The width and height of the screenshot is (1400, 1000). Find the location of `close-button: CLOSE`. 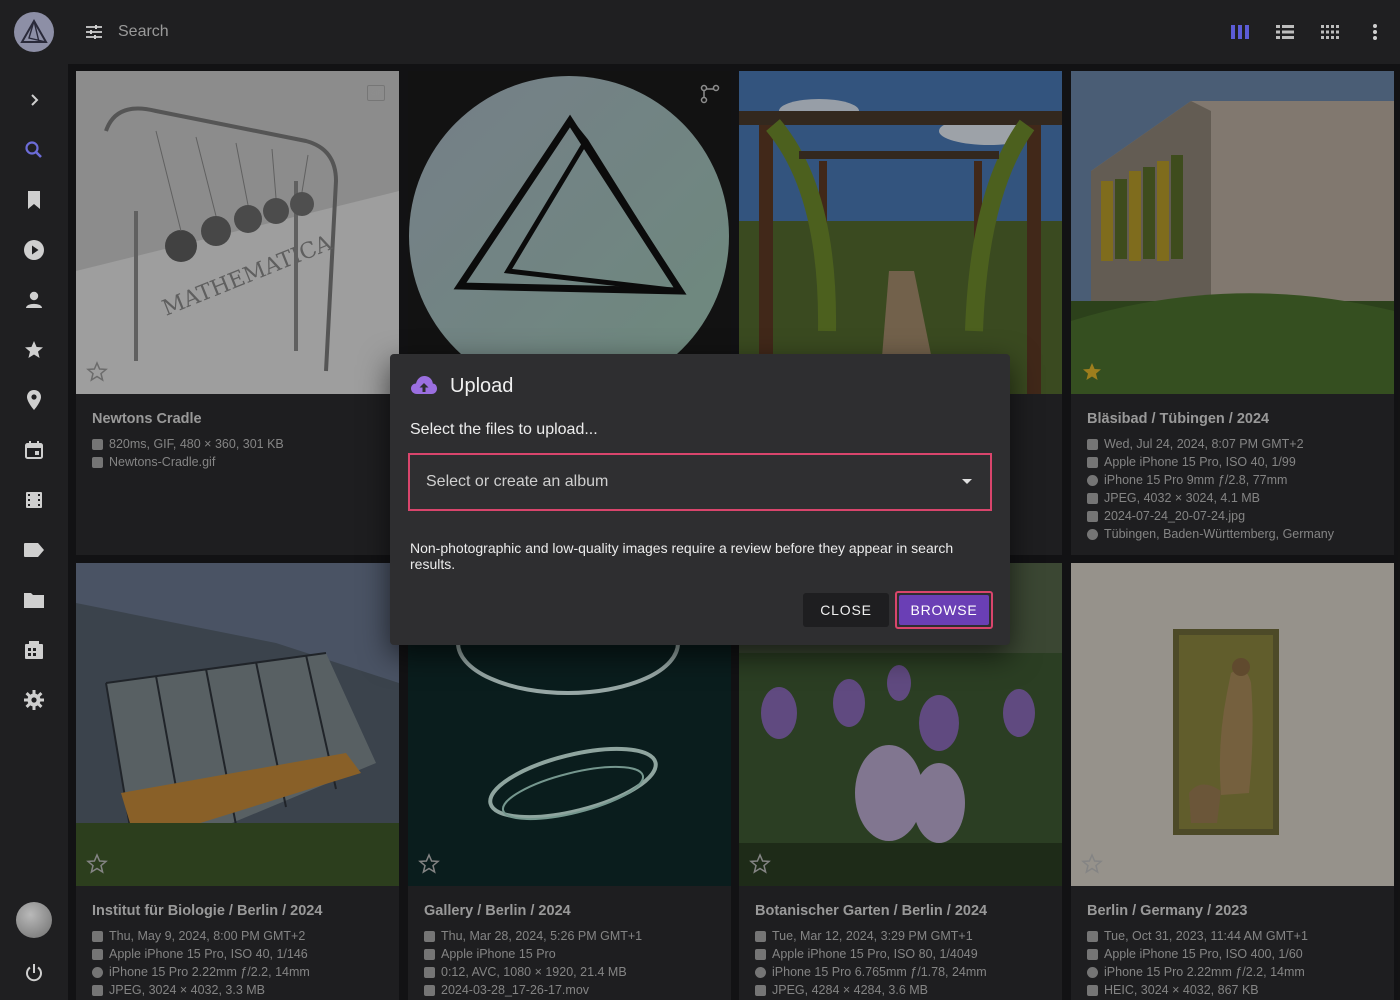

close-button: CLOSE is located at coordinates (846, 610).